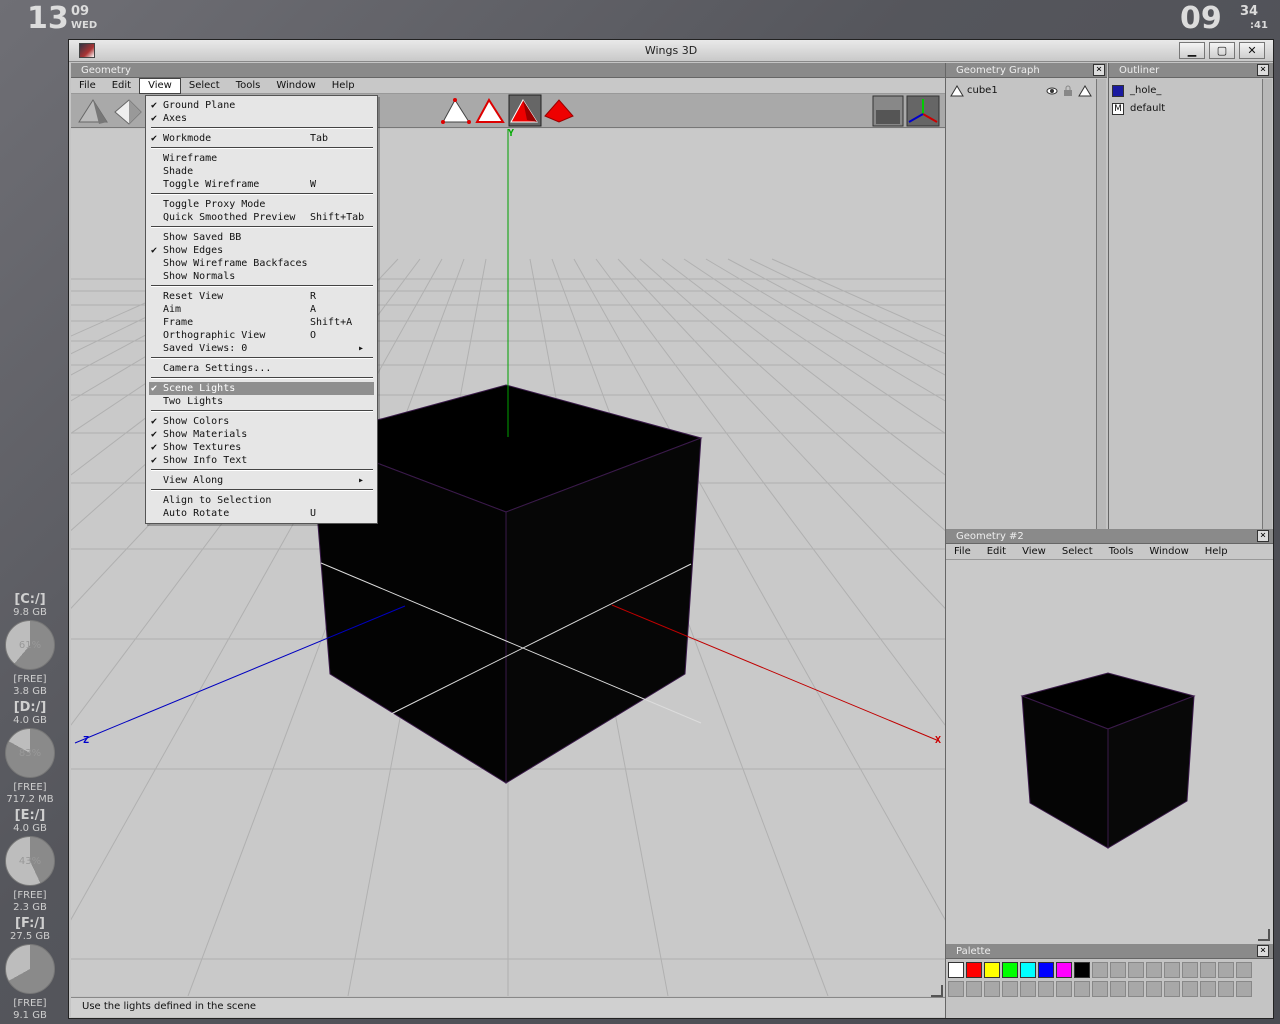 The width and height of the screenshot is (1280, 1024). Describe the element at coordinates (261, 171) in the screenshot. I see `view-menu-item-shade: Shade` at that location.